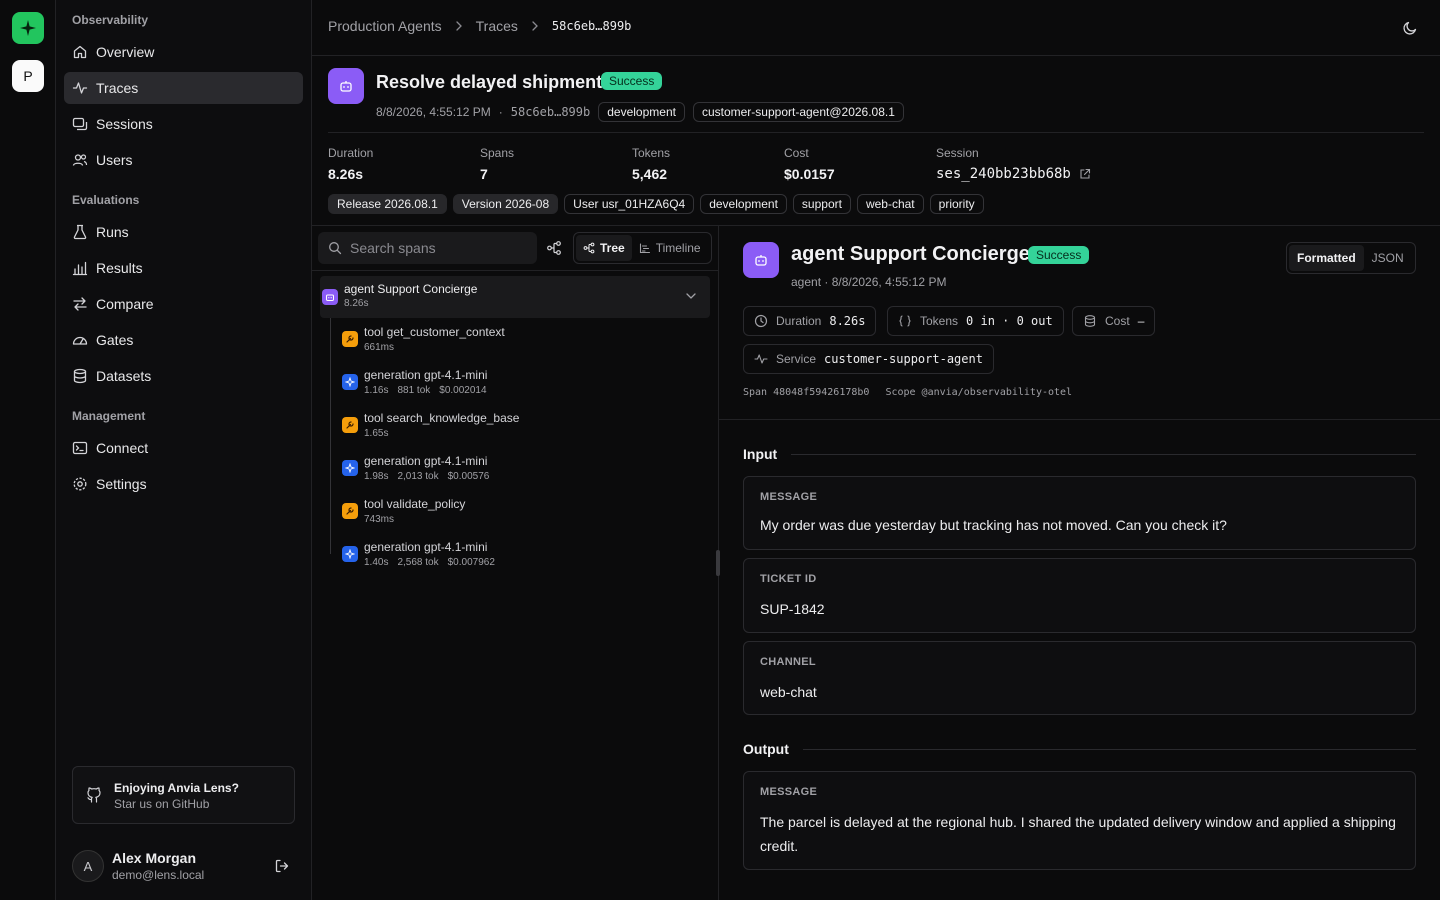 This screenshot has height=900, width=1440. Describe the element at coordinates (515, 297) in the screenshot. I see `span-row-root: agent Support Concierge 8.26s` at that location.